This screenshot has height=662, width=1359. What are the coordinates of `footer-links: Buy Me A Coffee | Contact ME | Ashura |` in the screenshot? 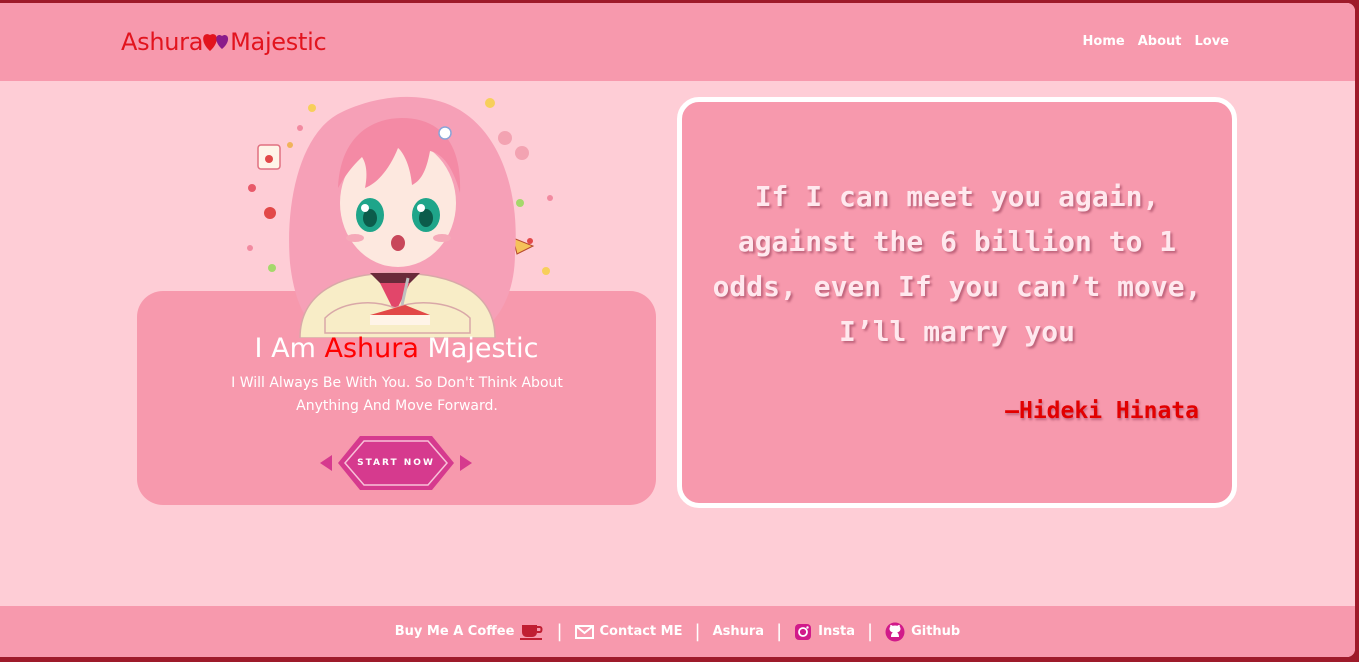 It's located at (677, 631).